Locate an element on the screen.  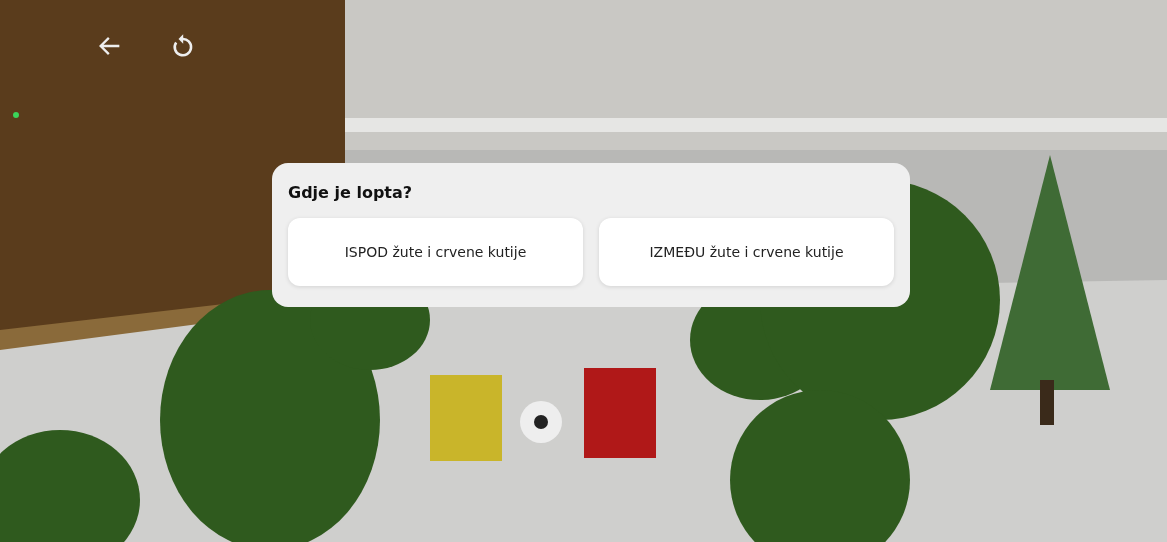
answer-button: ISPOD žute i crvene kutije is located at coordinates (435, 252).